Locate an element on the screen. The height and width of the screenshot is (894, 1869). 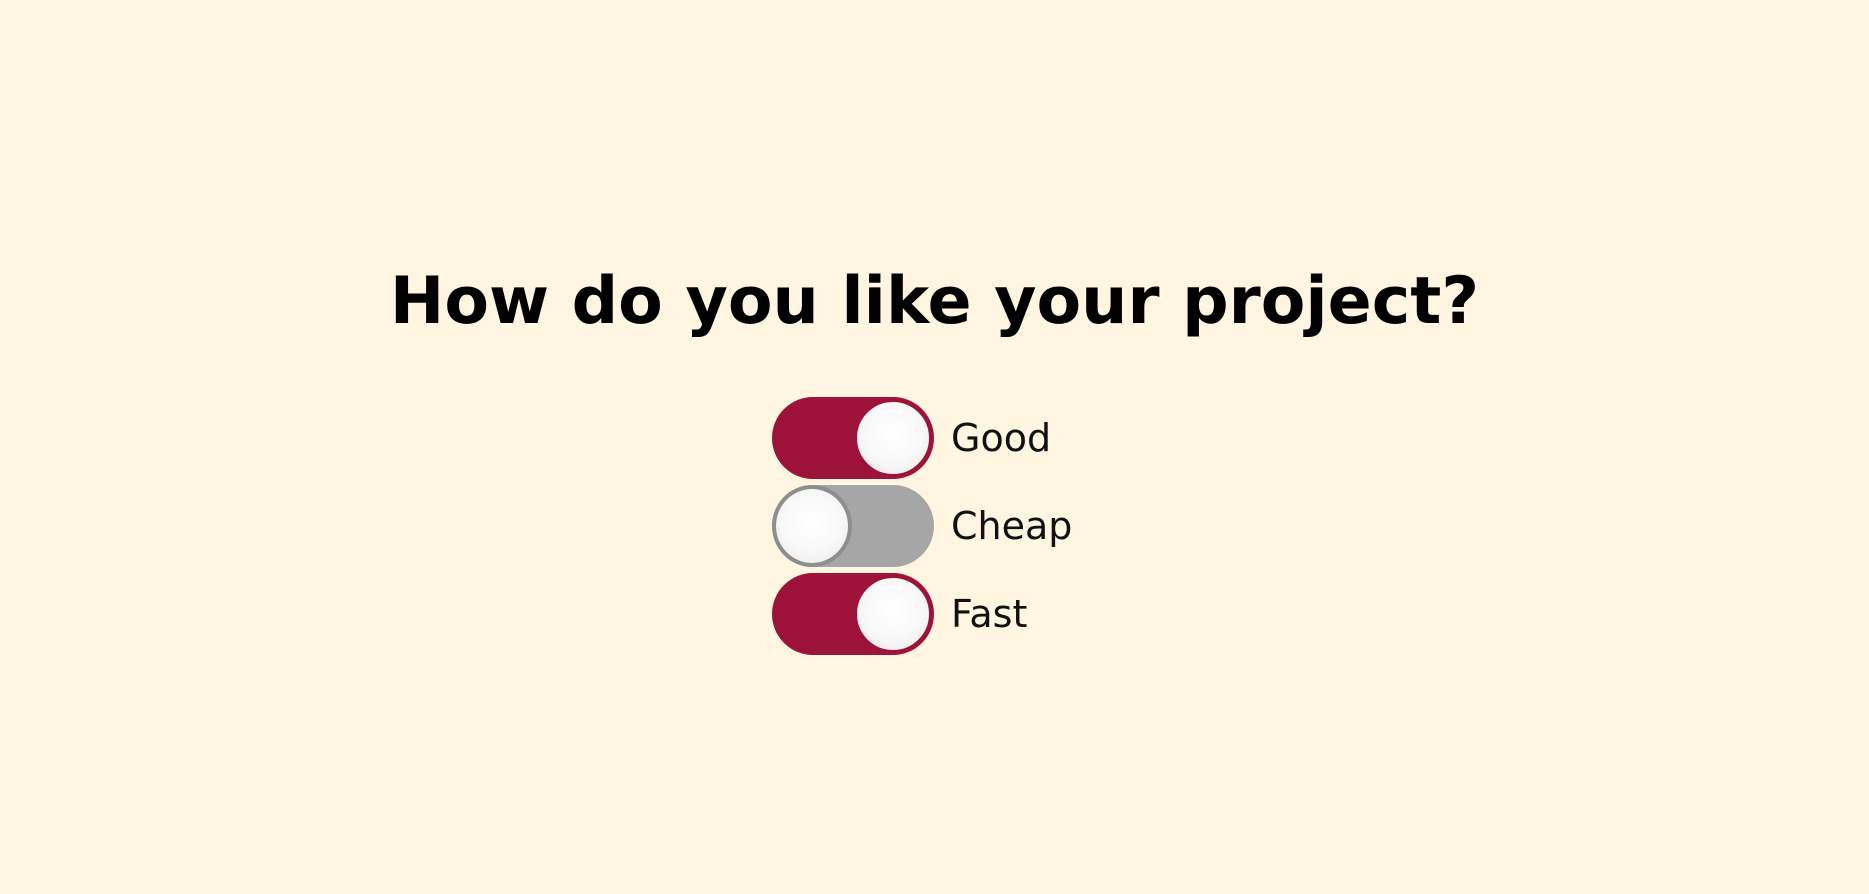
good-toggle is located at coordinates (853, 438).